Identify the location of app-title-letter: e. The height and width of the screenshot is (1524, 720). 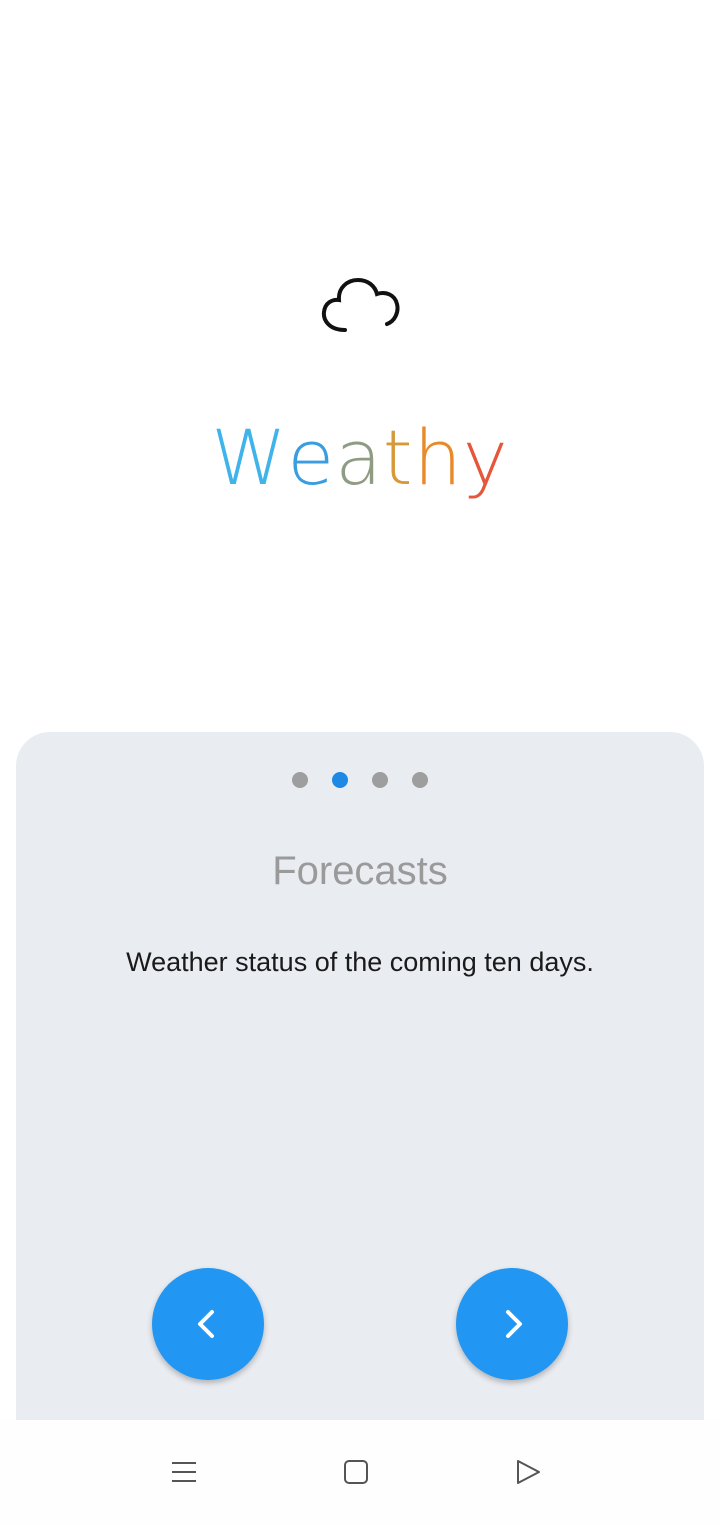
(311, 457).